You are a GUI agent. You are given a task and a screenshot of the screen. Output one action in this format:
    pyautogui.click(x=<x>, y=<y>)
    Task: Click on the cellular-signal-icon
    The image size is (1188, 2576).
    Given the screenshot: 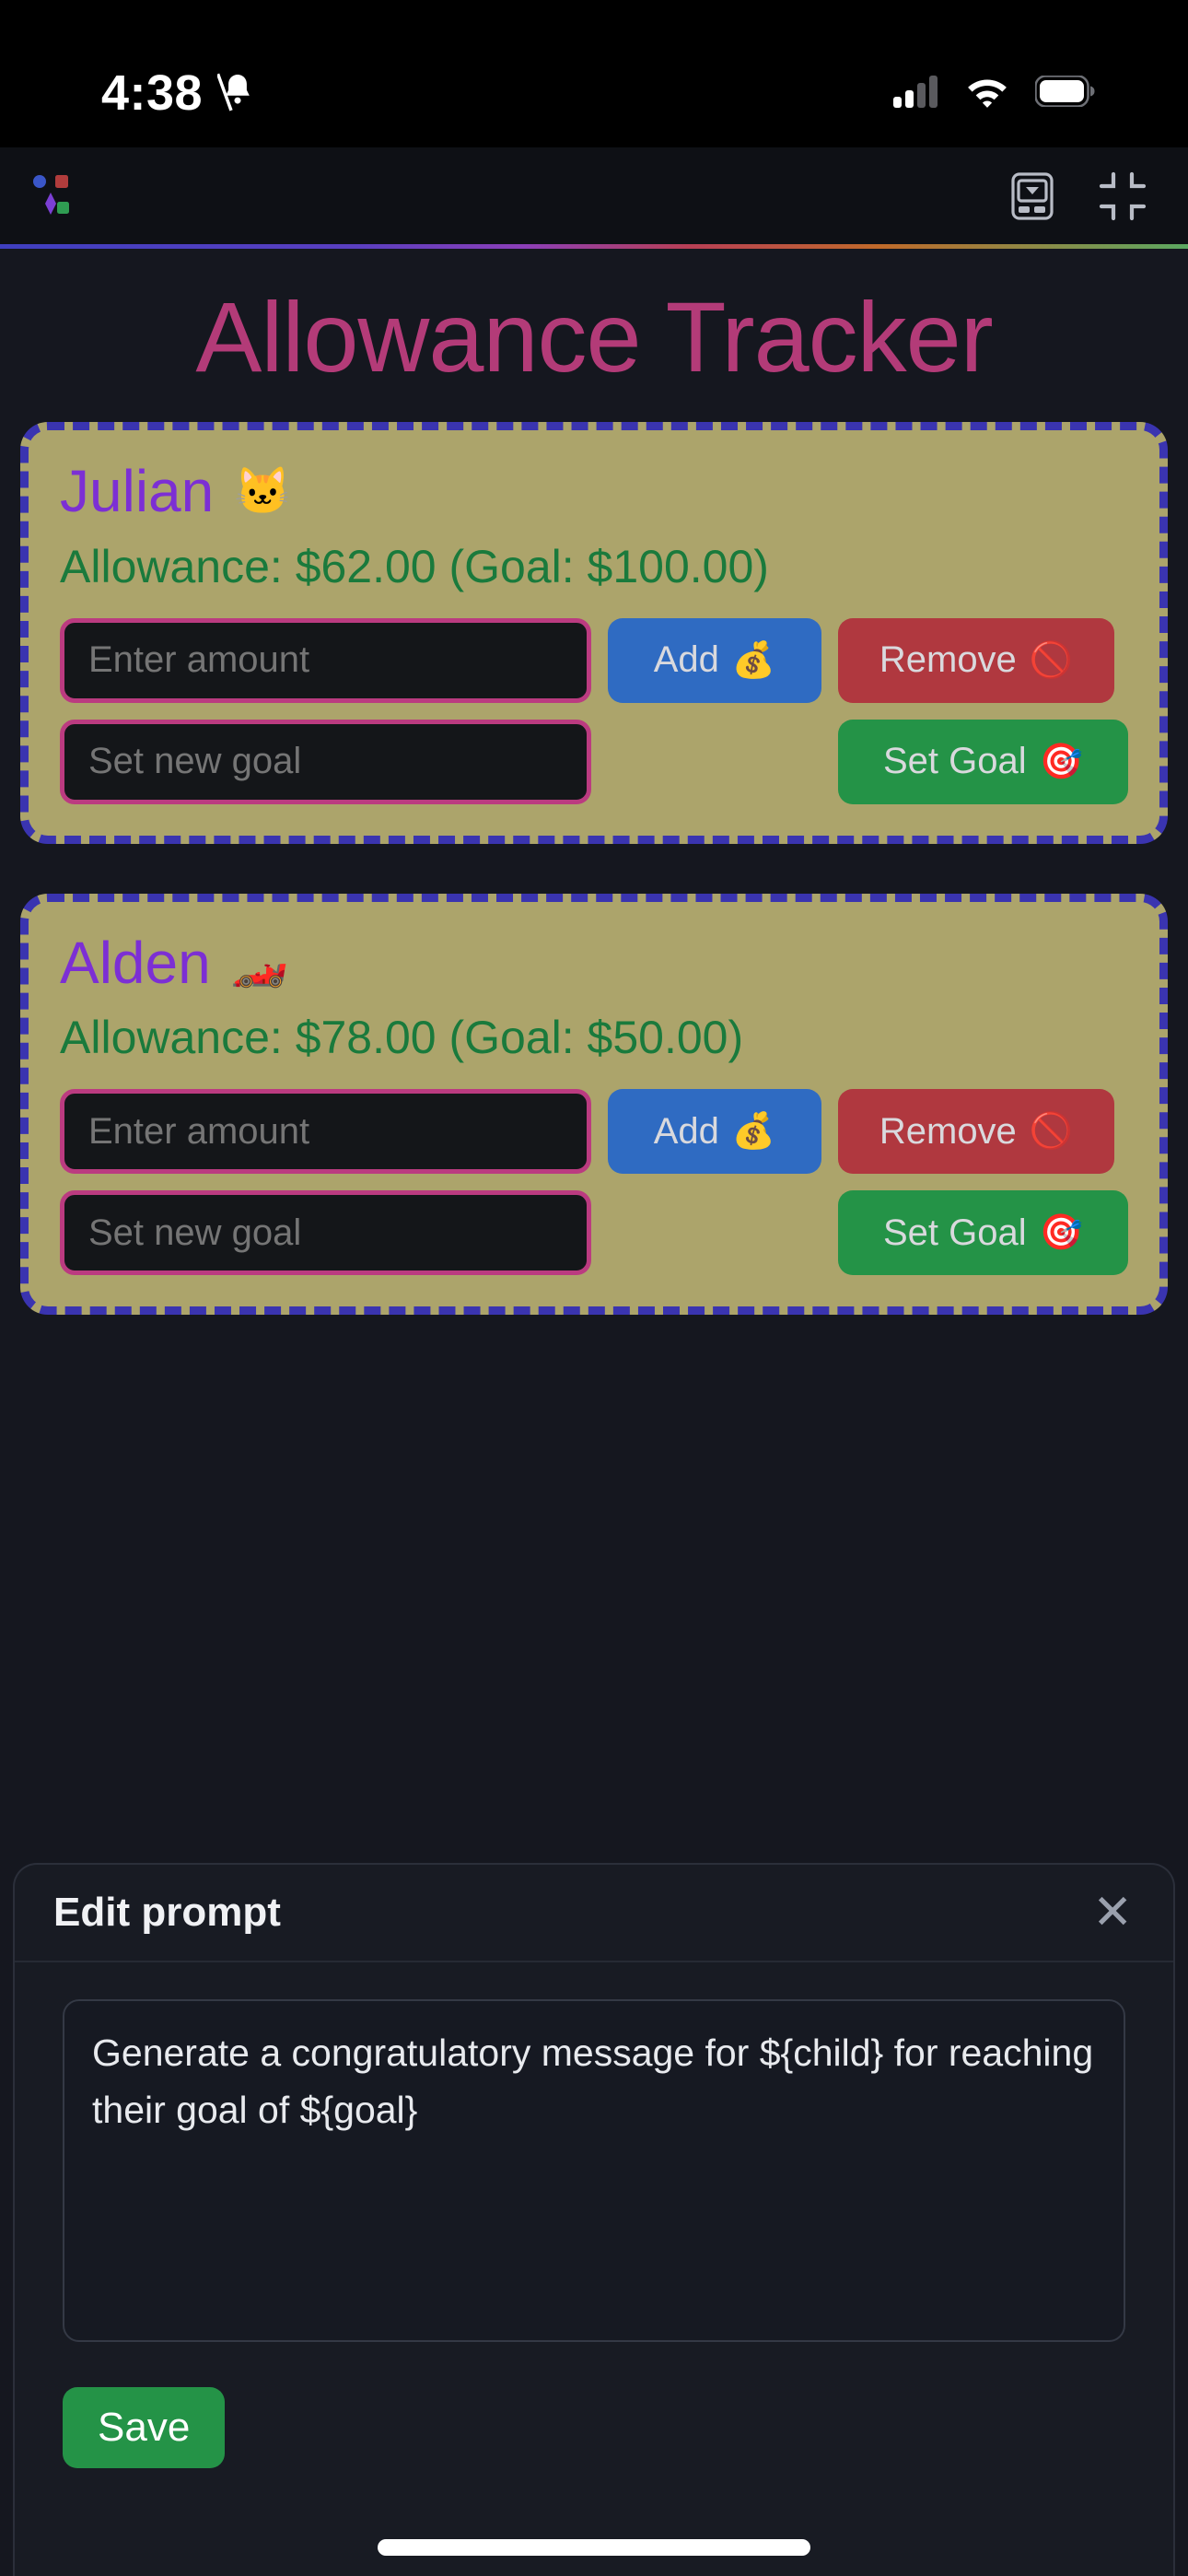 What is the action you would take?
    pyautogui.click(x=916, y=93)
    